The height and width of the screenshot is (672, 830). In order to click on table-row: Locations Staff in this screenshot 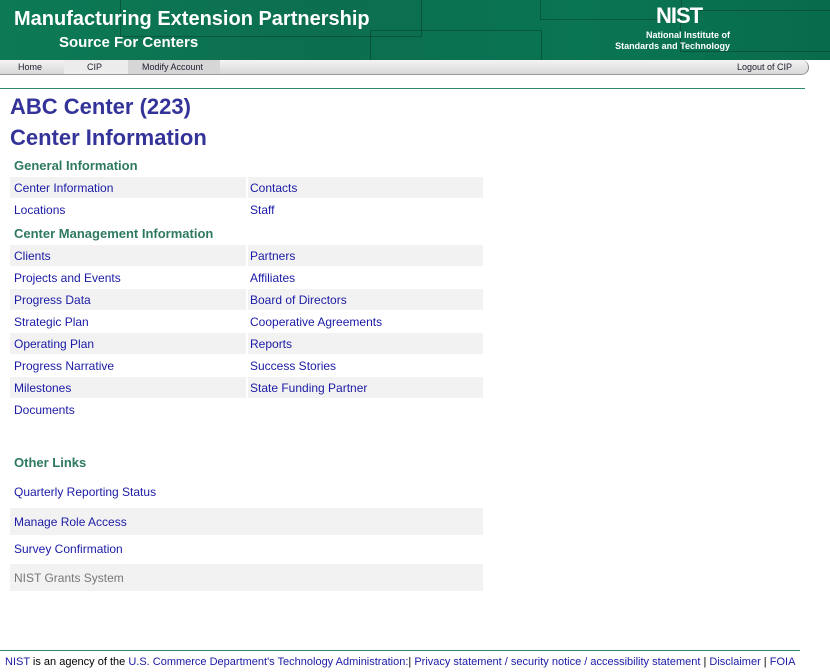, I will do `click(246, 209)`.